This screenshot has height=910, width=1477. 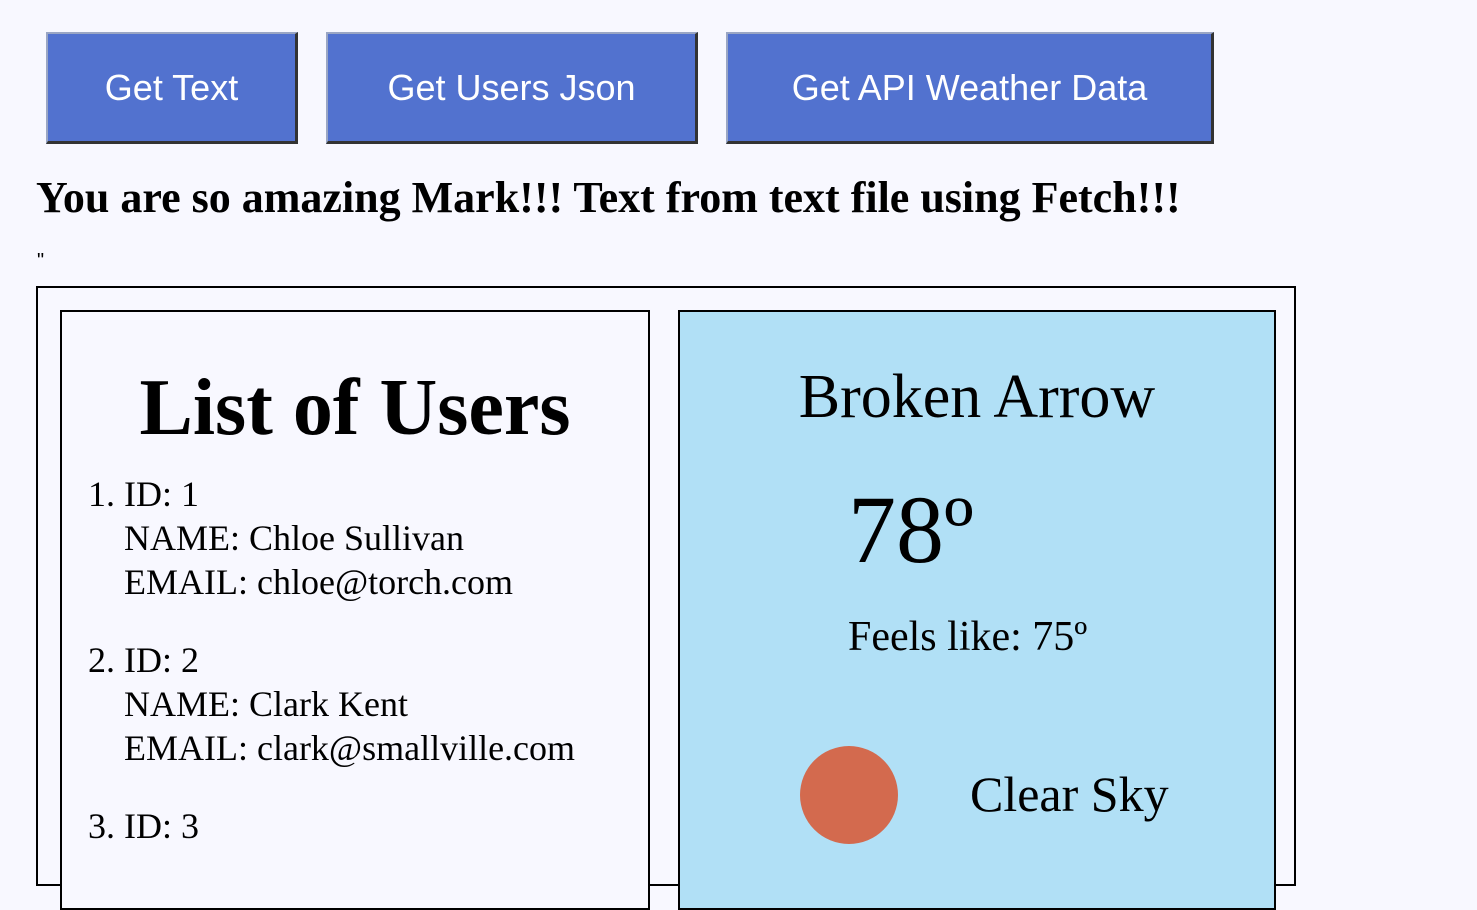 I want to click on user-email: EMAIL: clark@smallville.com, so click(x=350, y=748).